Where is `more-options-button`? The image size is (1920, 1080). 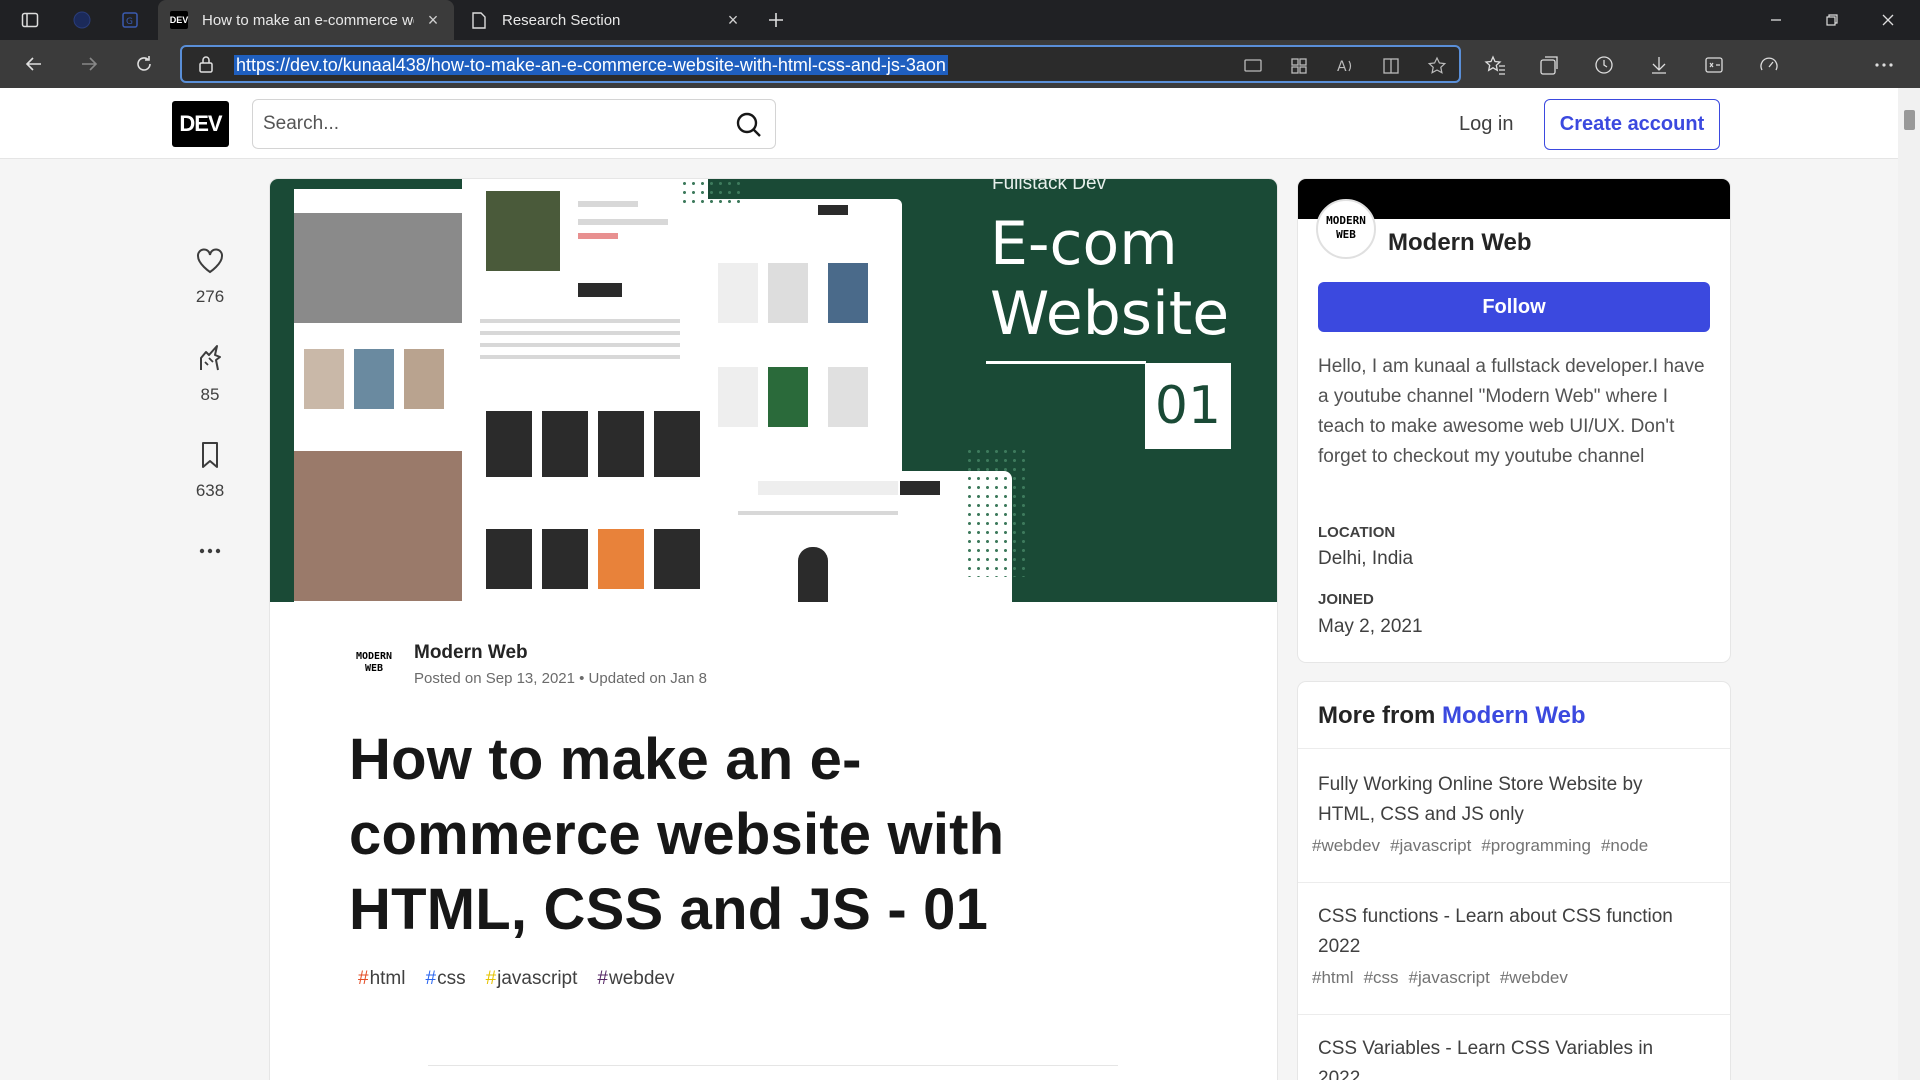 more-options-button is located at coordinates (210, 553).